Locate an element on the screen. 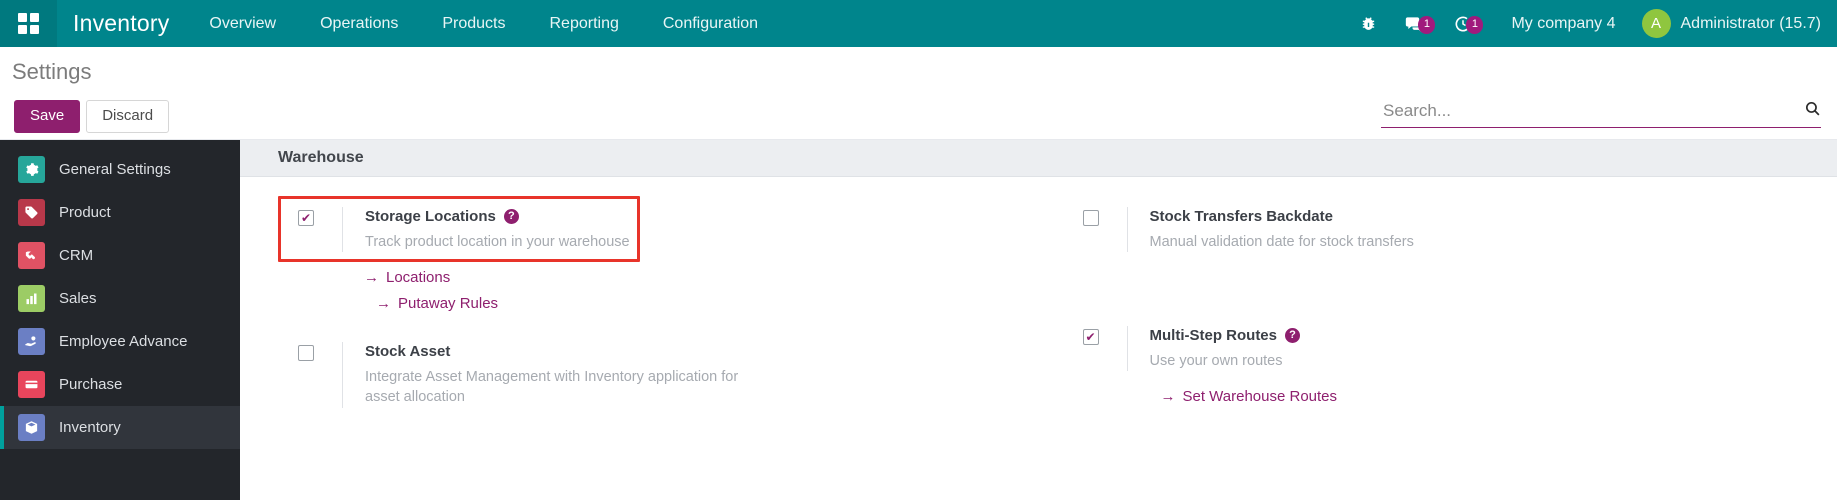  multi-step-routes-checkbox: ✔ is located at coordinates (1090, 337).